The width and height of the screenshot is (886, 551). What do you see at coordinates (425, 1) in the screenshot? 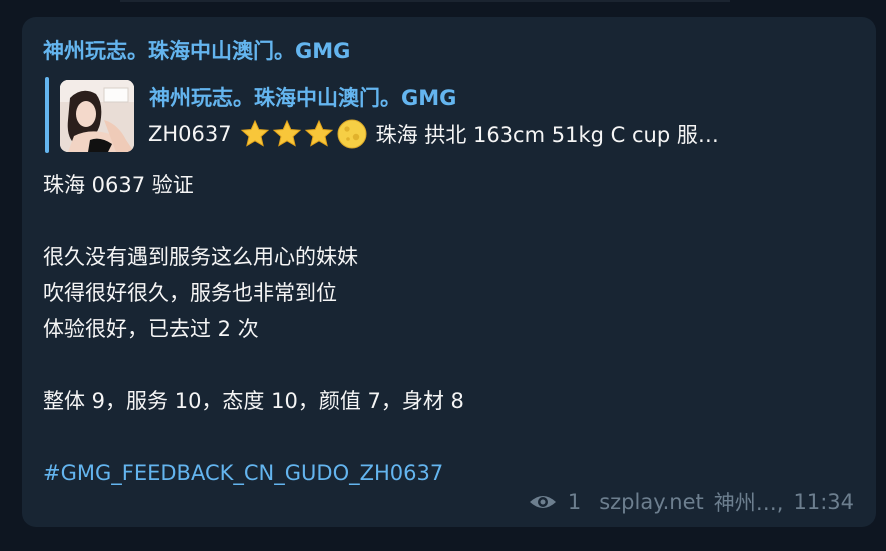
I see `previous-message-edge` at bounding box center [425, 1].